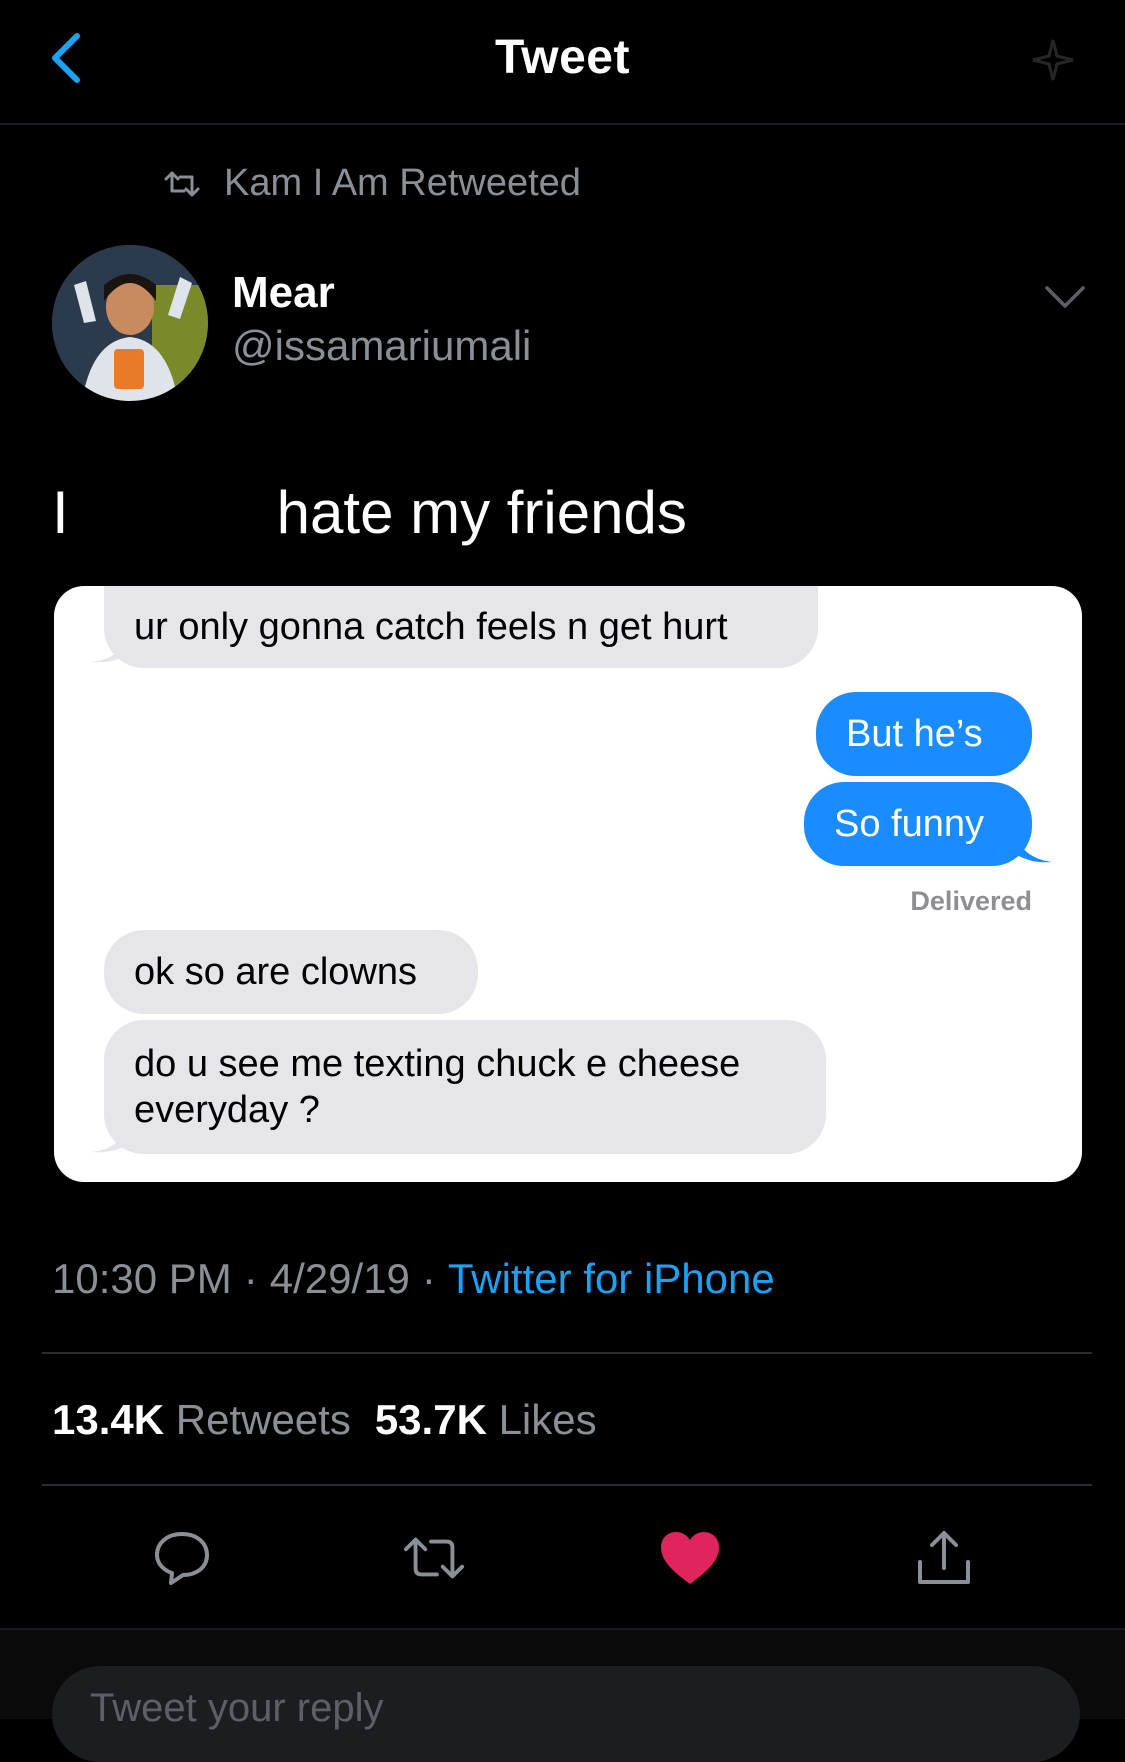 Image resolution: width=1125 pixels, height=1762 pixels. What do you see at coordinates (481, 512) in the screenshot?
I see `tweet-text-rest: hate my friends` at bounding box center [481, 512].